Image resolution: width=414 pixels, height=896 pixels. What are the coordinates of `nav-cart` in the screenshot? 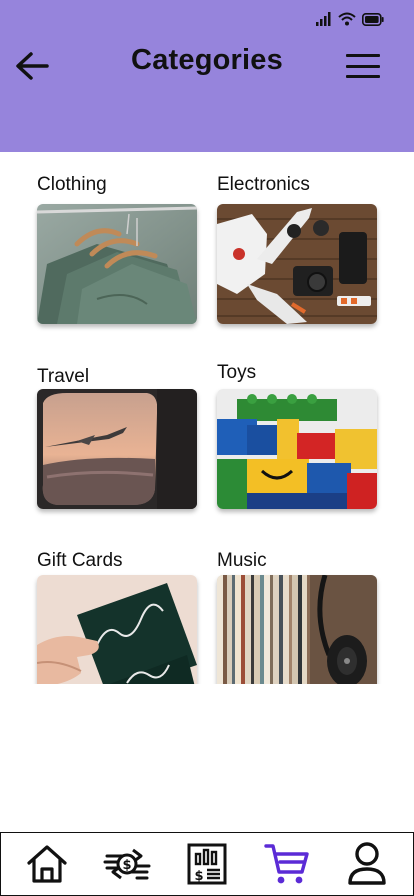 It's located at (287, 864).